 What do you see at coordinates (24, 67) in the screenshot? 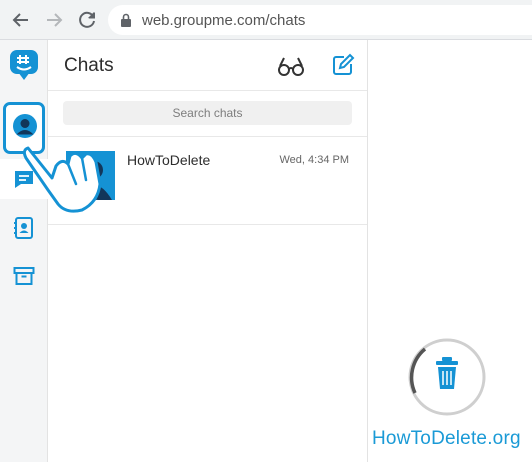
I see `groupme-logo-icon` at bounding box center [24, 67].